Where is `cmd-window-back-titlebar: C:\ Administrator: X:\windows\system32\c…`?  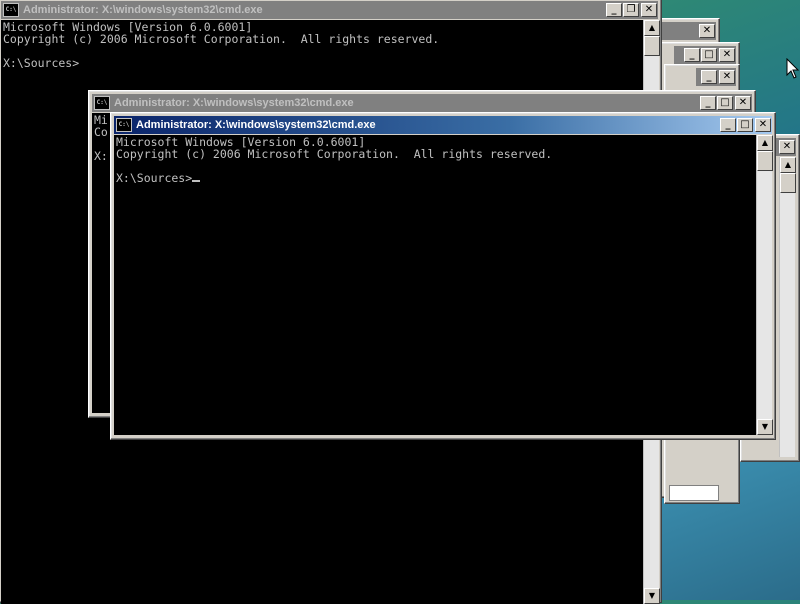 cmd-window-back-titlebar: C:\ Administrator: X:\windows\system32\c… is located at coordinates (329, 10).